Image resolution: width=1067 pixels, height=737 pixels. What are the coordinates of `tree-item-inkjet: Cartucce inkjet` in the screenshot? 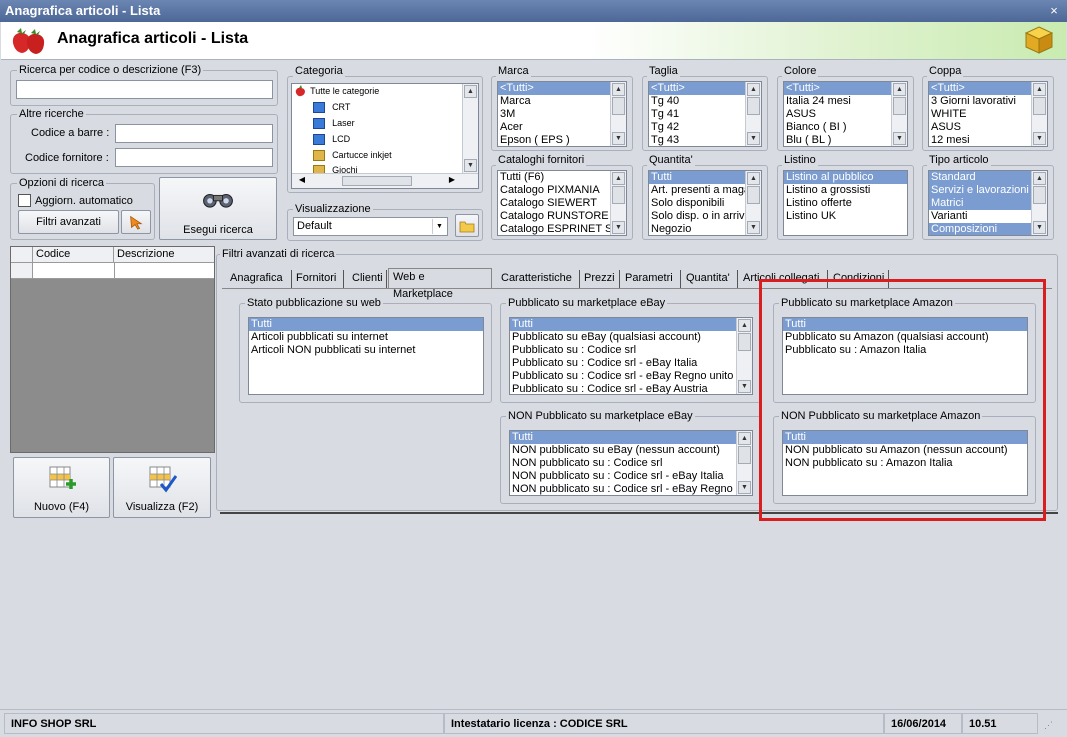 It's located at (352, 155).